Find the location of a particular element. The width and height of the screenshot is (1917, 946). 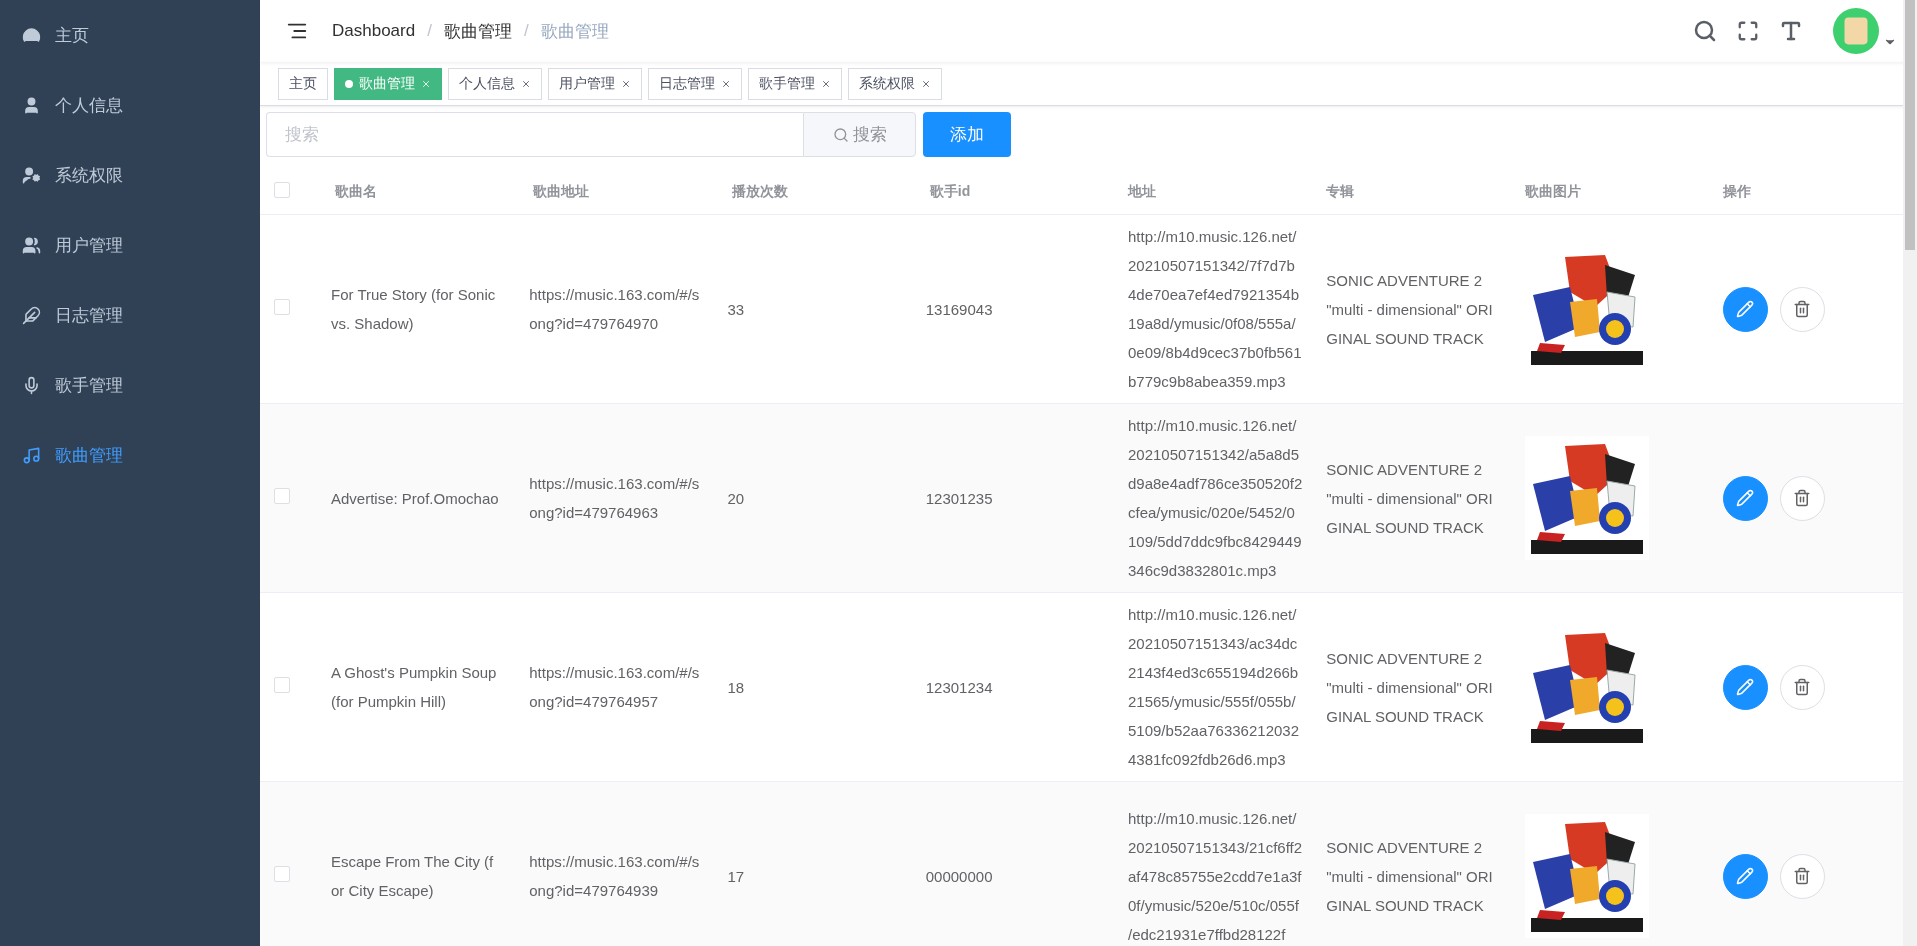

sidebar-item: 主页 is located at coordinates (130, 35).